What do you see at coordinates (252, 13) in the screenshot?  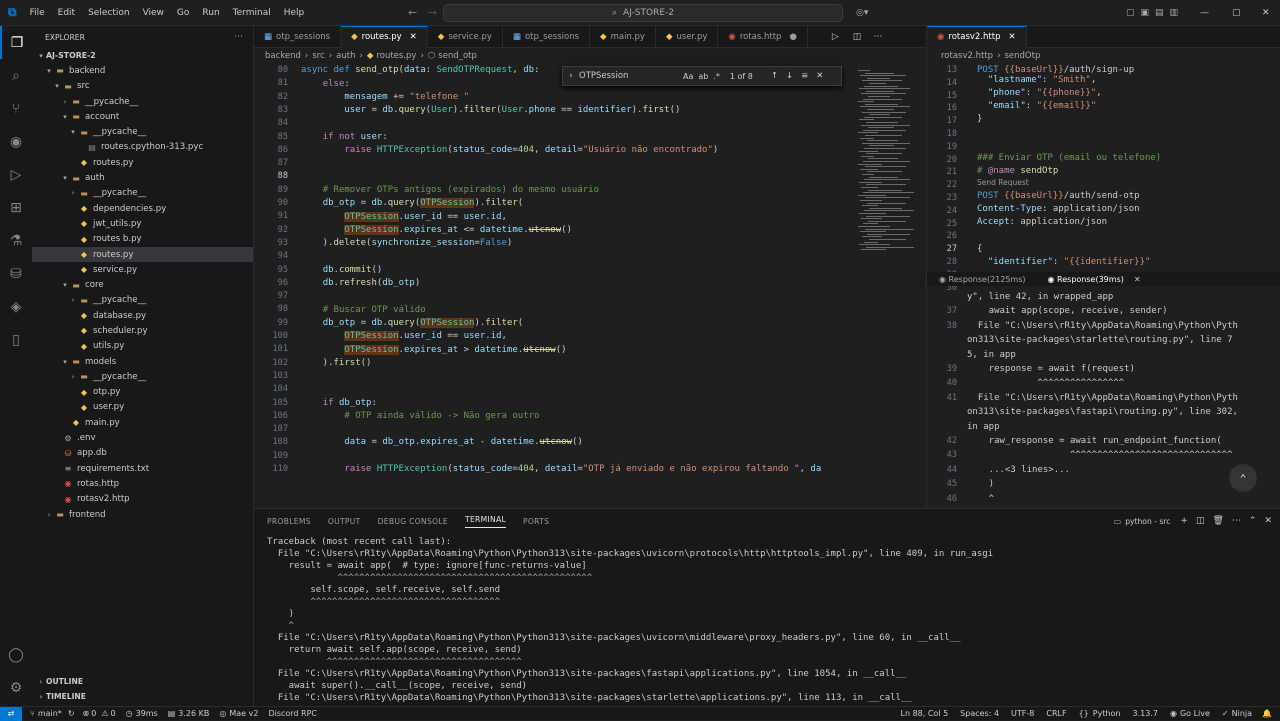 I see `menu-terminal: Terminal` at bounding box center [252, 13].